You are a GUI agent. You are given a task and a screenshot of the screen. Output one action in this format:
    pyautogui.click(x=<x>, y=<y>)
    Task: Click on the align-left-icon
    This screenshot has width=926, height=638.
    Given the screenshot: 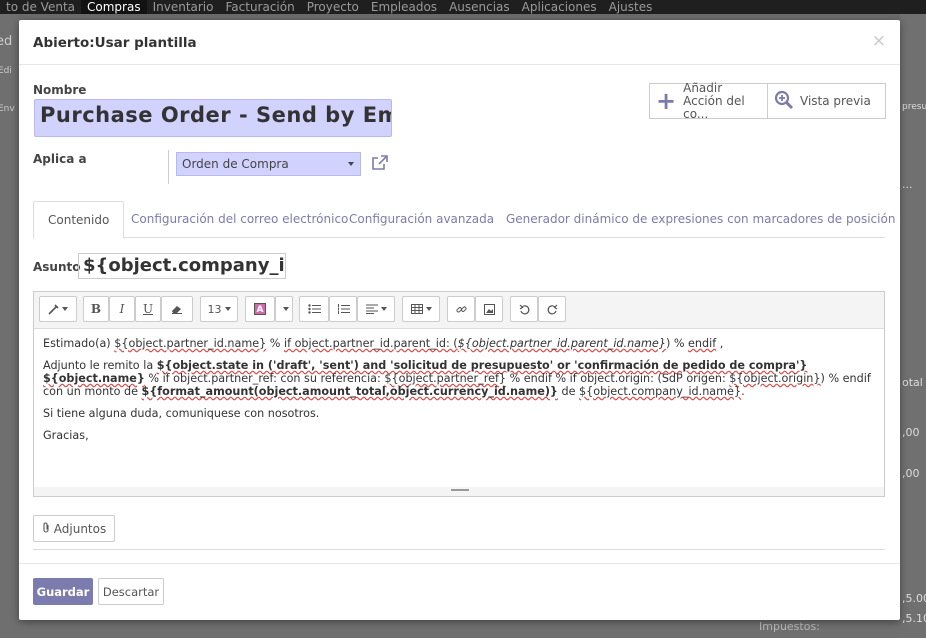 What is the action you would take?
    pyautogui.click(x=371, y=309)
    